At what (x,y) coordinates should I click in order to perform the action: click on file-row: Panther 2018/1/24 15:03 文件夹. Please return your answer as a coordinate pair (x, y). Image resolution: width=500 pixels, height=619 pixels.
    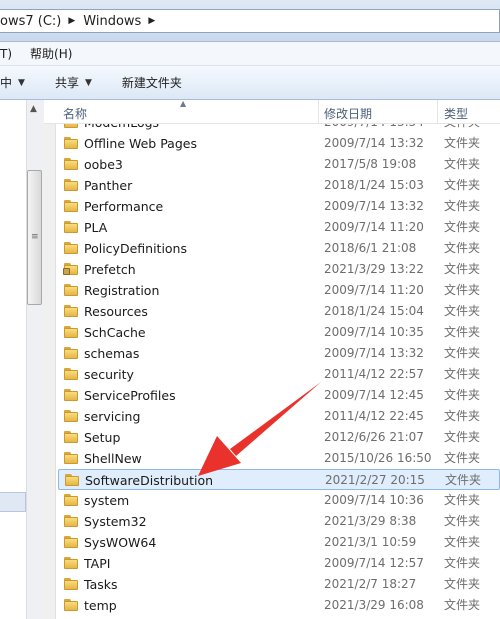
    Looking at the image, I should click on (279, 185).